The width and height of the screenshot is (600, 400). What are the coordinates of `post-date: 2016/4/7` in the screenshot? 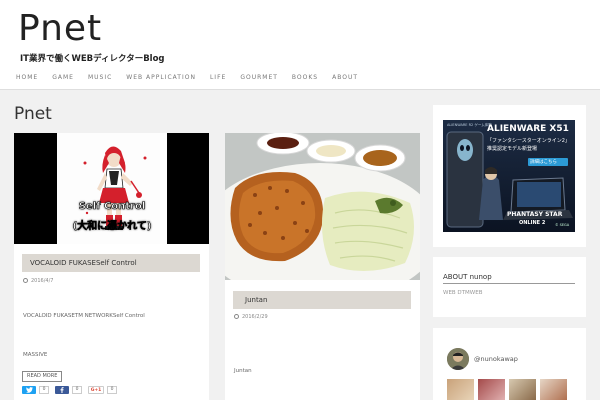 It's located at (38, 281).